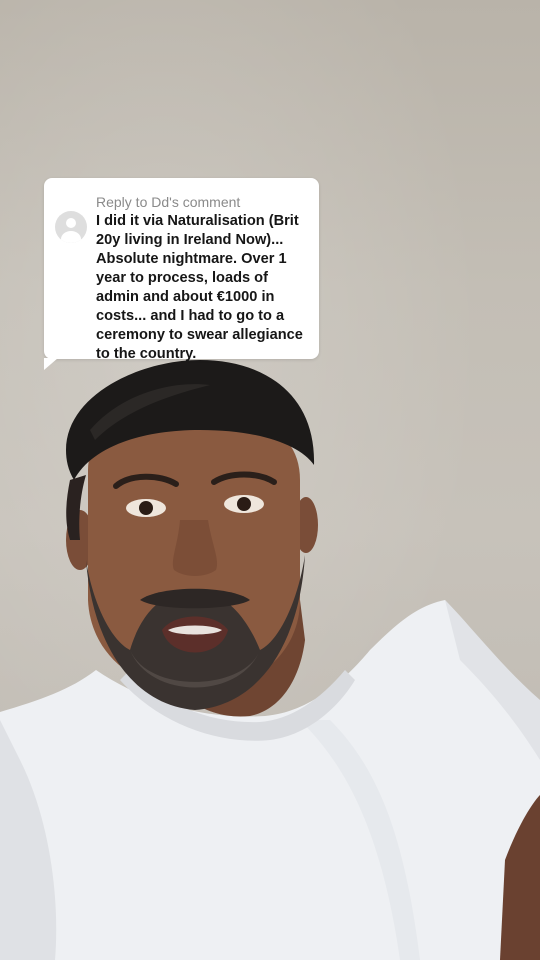 The image size is (540, 960). I want to click on reply-title: Reply to Dd's comment, so click(168, 202).